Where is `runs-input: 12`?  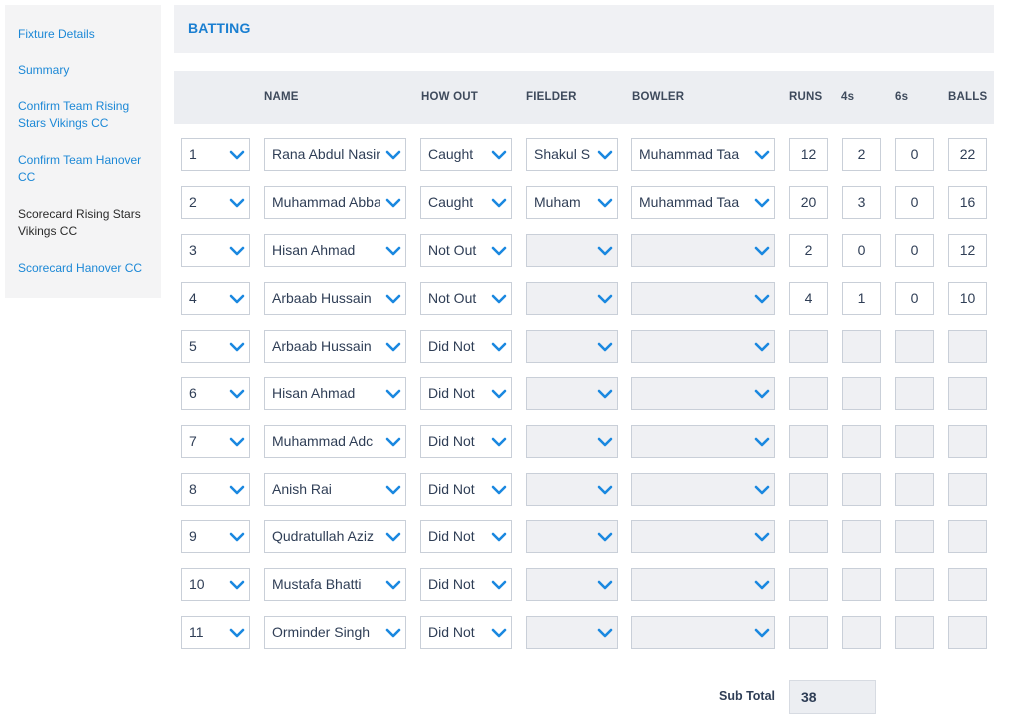 runs-input: 12 is located at coordinates (808, 154).